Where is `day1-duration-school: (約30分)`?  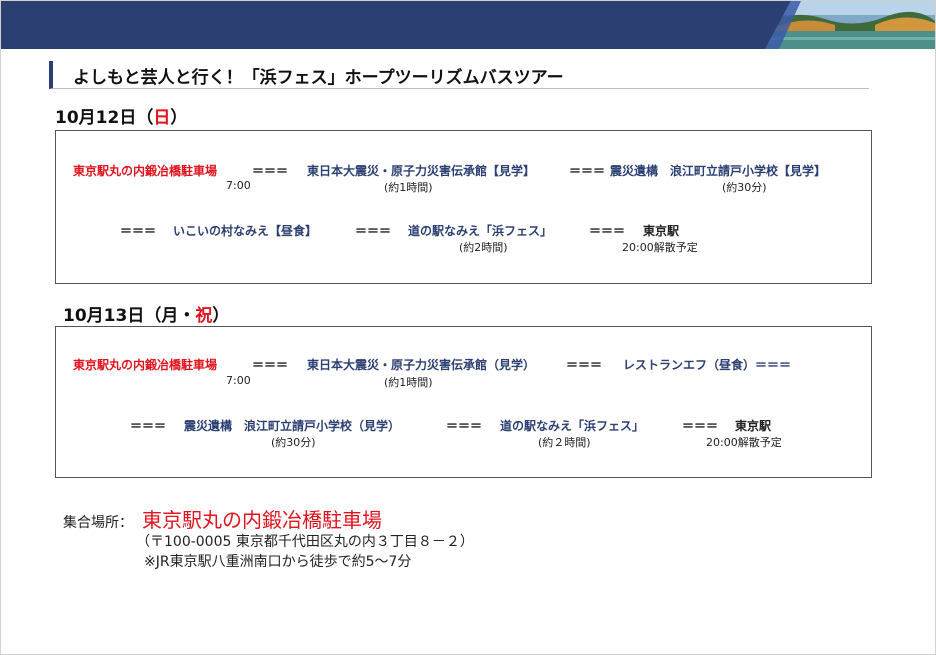 day1-duration-school: (約30分) is located at coordinates (744, 187).